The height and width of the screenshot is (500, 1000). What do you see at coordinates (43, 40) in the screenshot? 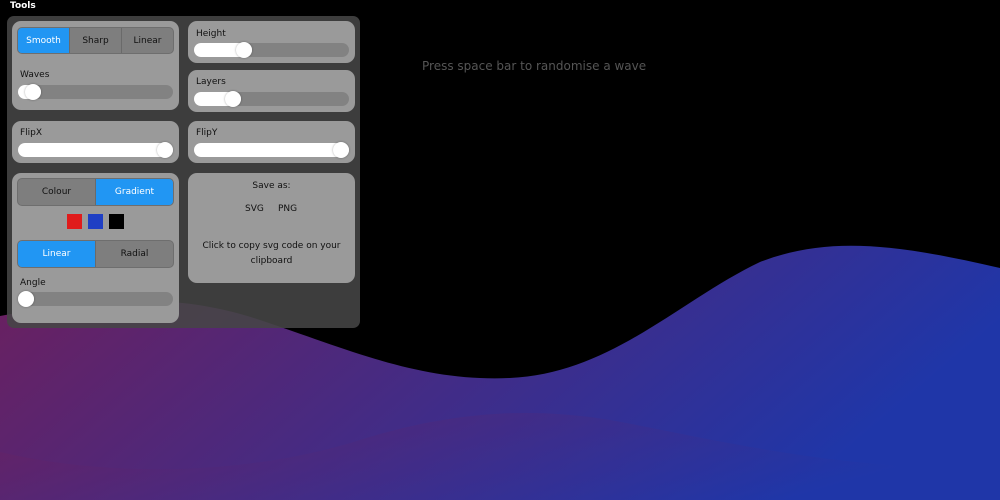
I see `curve-smooth-option: Smooth` at bounding box center [43, 40].